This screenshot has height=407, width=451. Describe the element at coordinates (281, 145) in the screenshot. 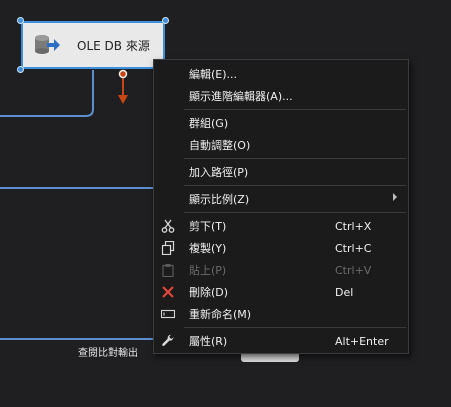

I see `menu-item-autosize: 自動調整(O)` at that location.